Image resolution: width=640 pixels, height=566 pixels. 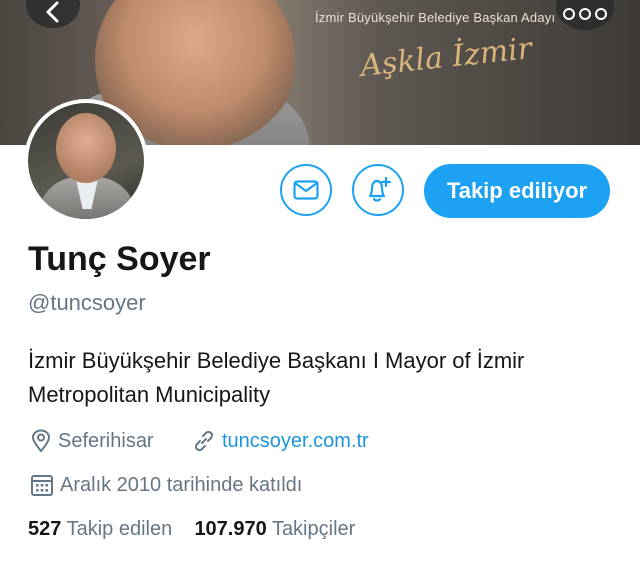 I want to click on joined-row: Aralık 2010 tarihinde katıldı, so click(x=166, y=485).